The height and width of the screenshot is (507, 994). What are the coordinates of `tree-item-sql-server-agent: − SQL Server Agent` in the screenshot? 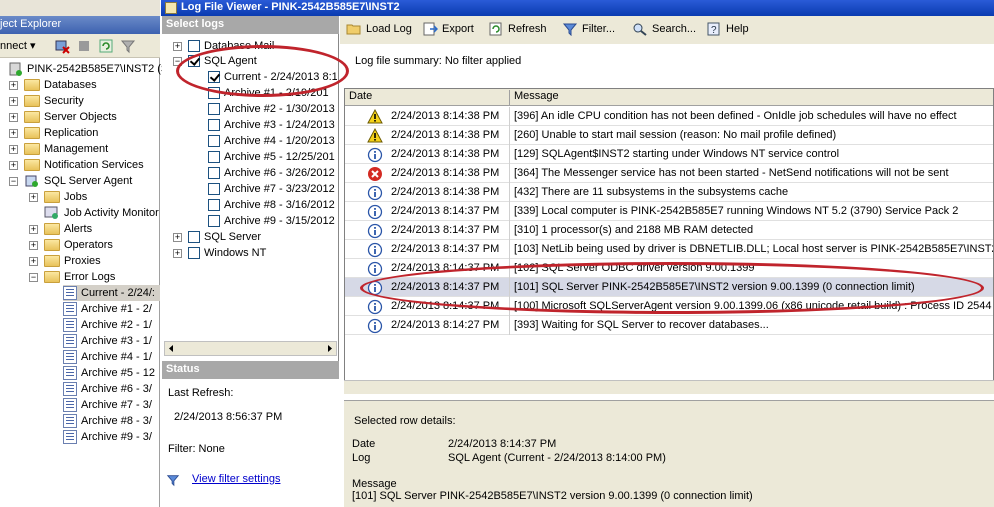 It's located at (70, 181).